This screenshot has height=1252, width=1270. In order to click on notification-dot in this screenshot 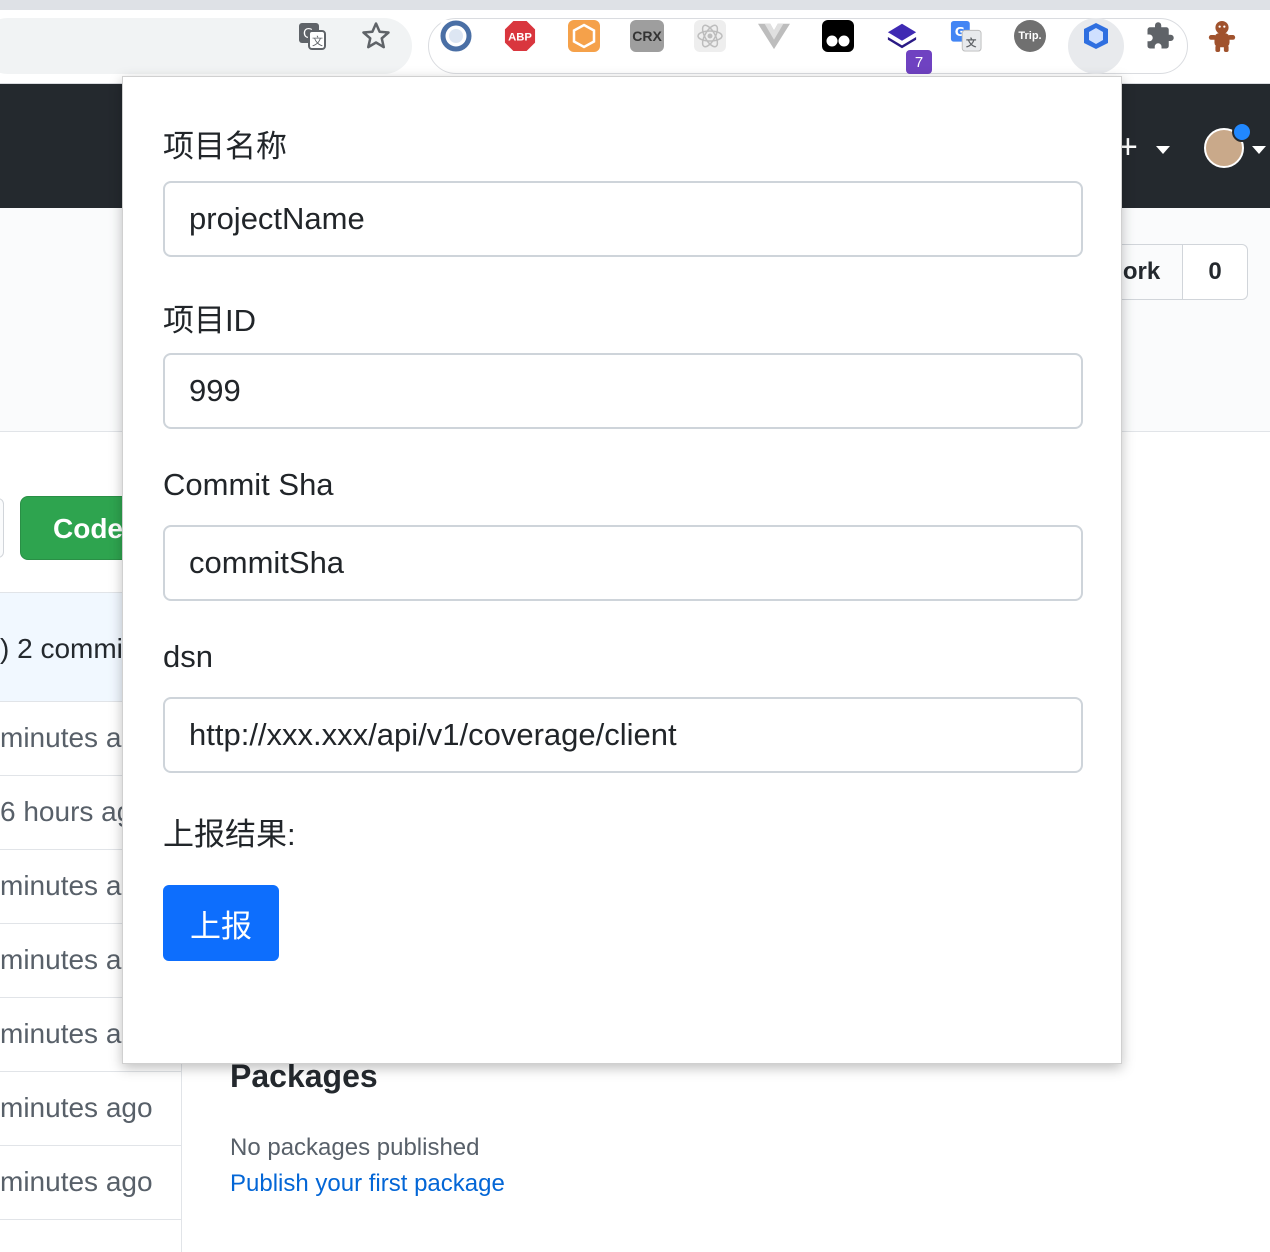, I will do `click(1242, 132)`.